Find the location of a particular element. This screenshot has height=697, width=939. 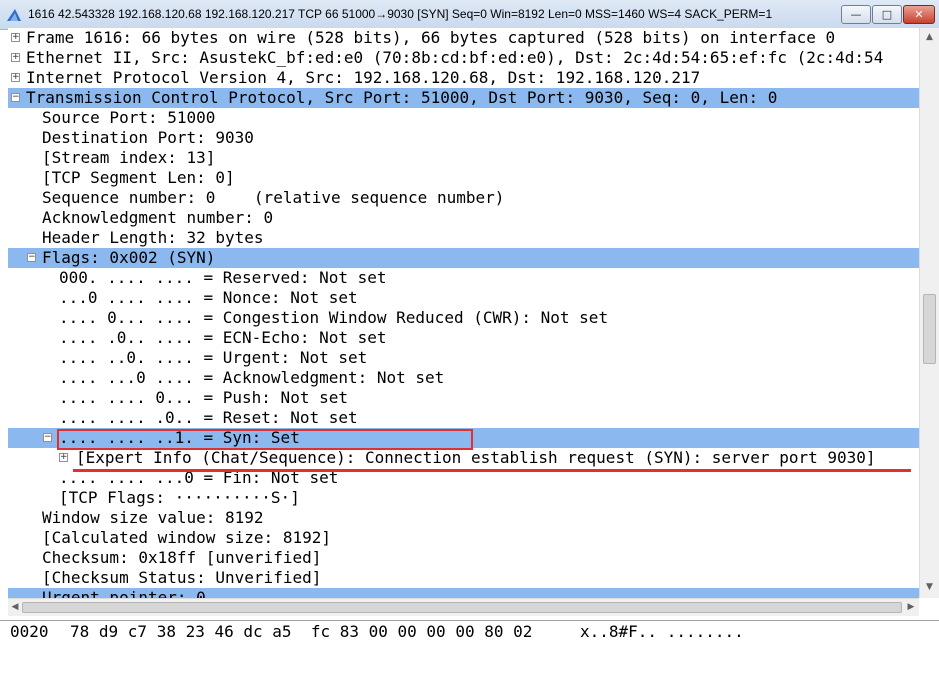

tree-src-port: Source Port: 51000 is located at coordinates (463, 118).